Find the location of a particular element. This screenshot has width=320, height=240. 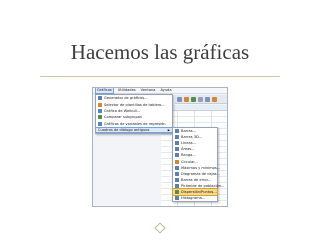

table-icon is located at coordinates (179, 99).